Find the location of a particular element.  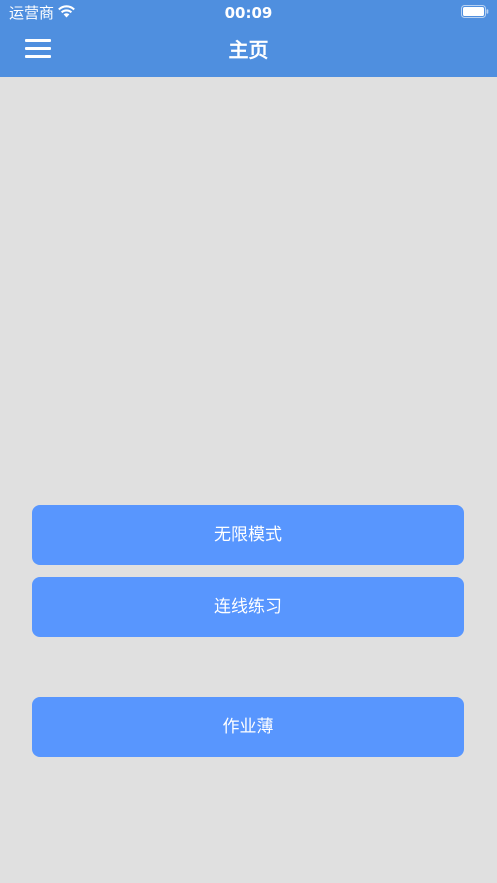

status-bar: 运营商 00:09 is located at coordinates (248, 13).